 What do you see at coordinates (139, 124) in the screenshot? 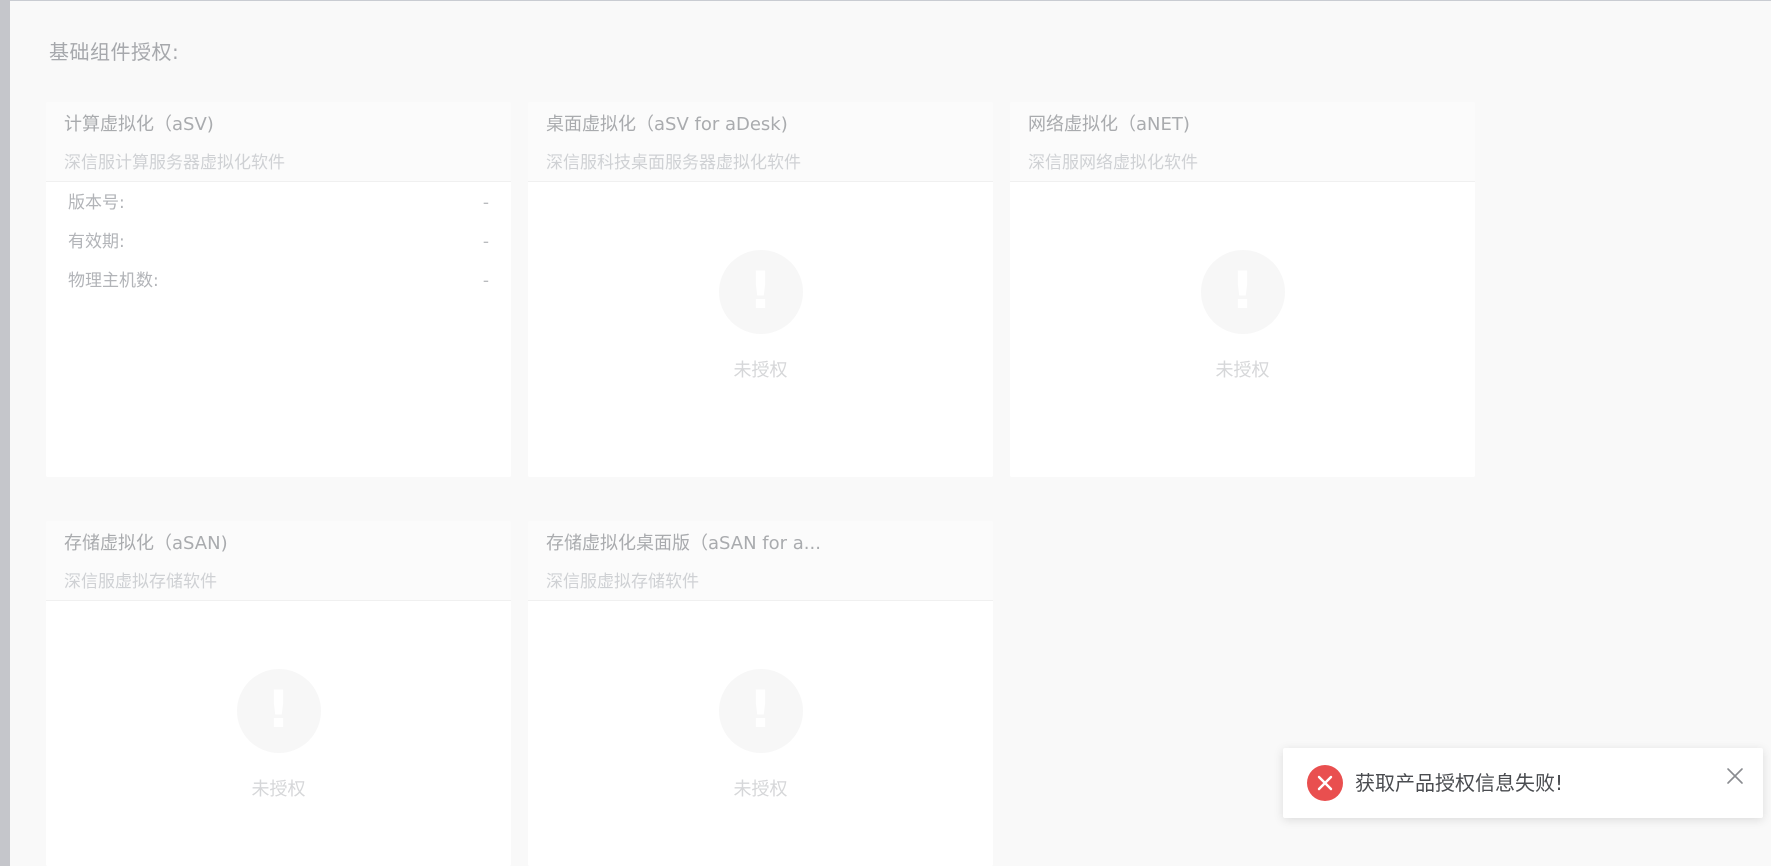
I see `card-title: 计算虚拟化（aSV)` at bounding box center [139, 124].